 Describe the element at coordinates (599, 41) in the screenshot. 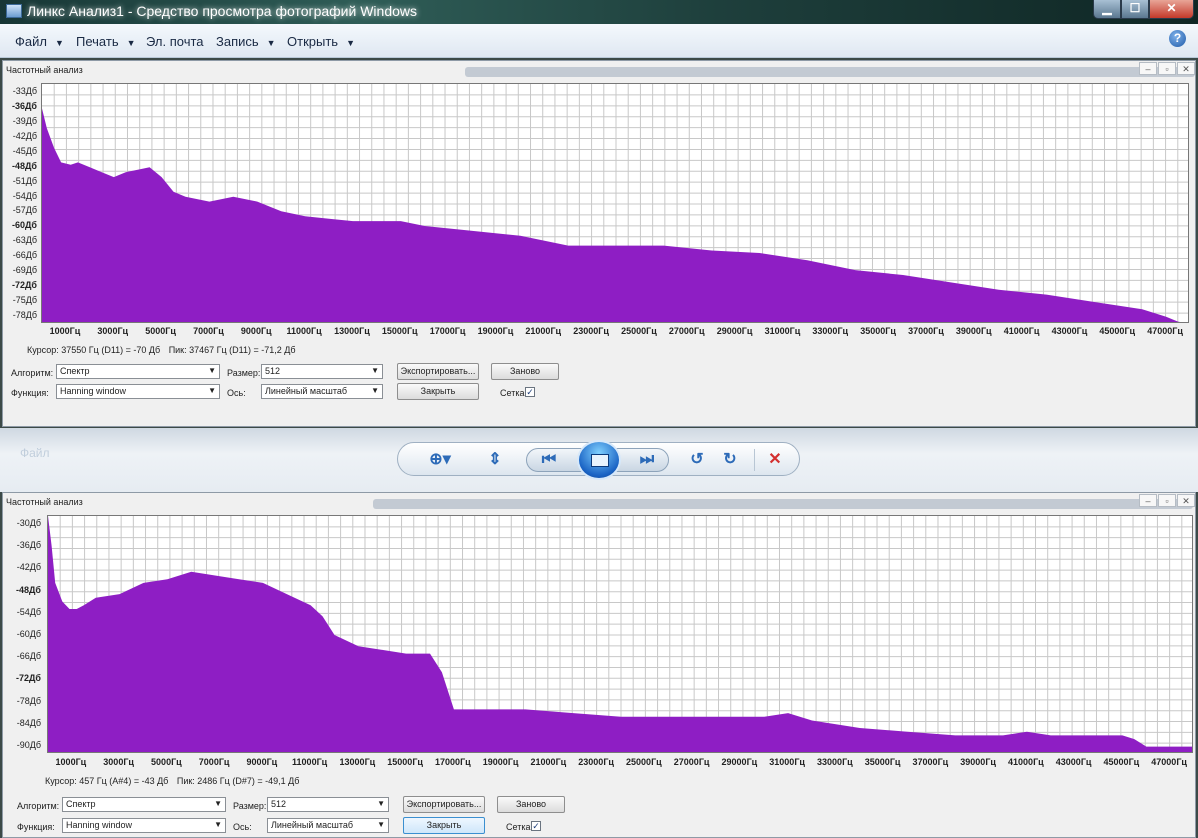

I see `menu-bar: Файл ▼ Печать ▼ Эл. почта Запись ▼ Открыть ▼` at that location.